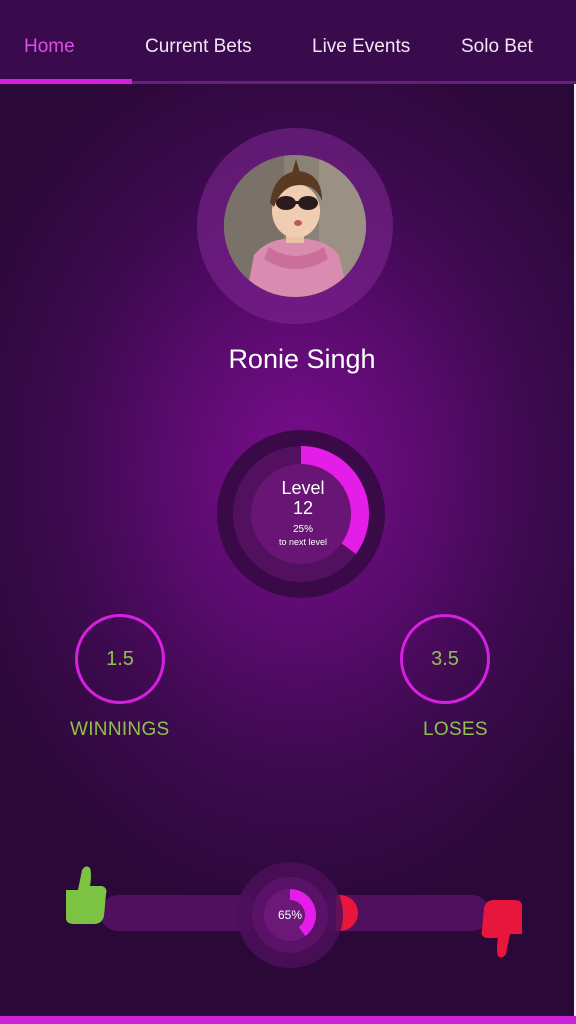  Describe the element at coordinates (302, 359) in the screenshot. I see `profile-name: Ronie Singh` at that location.